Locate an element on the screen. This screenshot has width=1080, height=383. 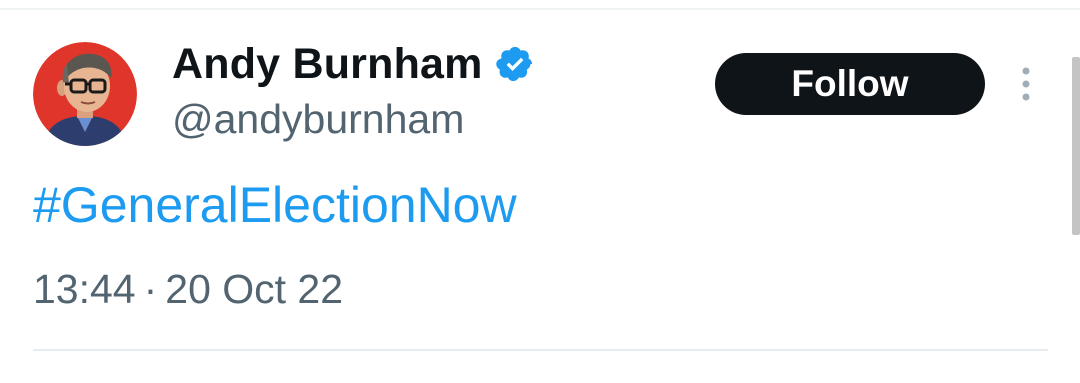
verified-badge-icon is located at coordinates (515, 64).